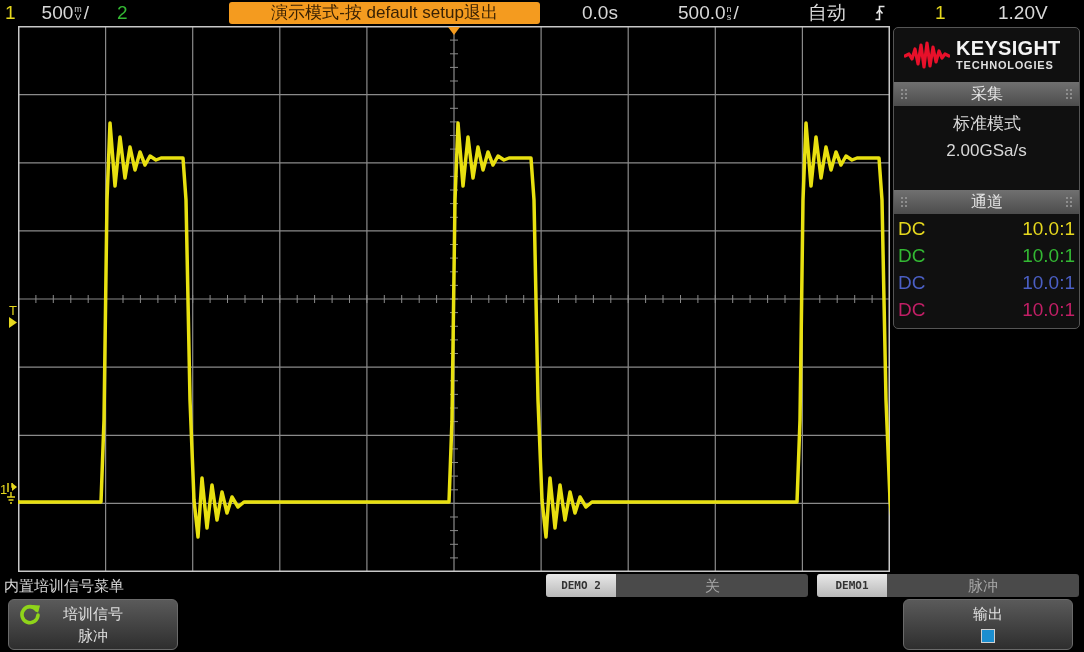 Image resolution: width=1084 pixels, height=652 pixels. I want to click on softkey-button: 培训信号 脉冲, so click(93, 624).